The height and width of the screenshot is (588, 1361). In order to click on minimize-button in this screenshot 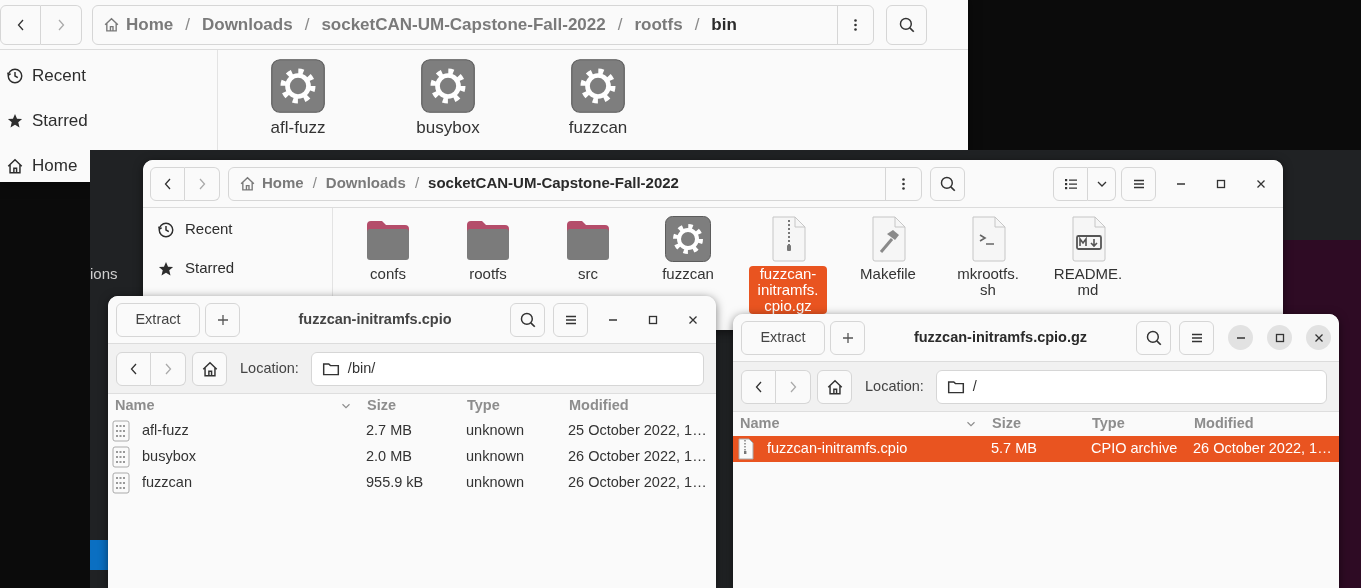, I will do `click(1240, 337)`.